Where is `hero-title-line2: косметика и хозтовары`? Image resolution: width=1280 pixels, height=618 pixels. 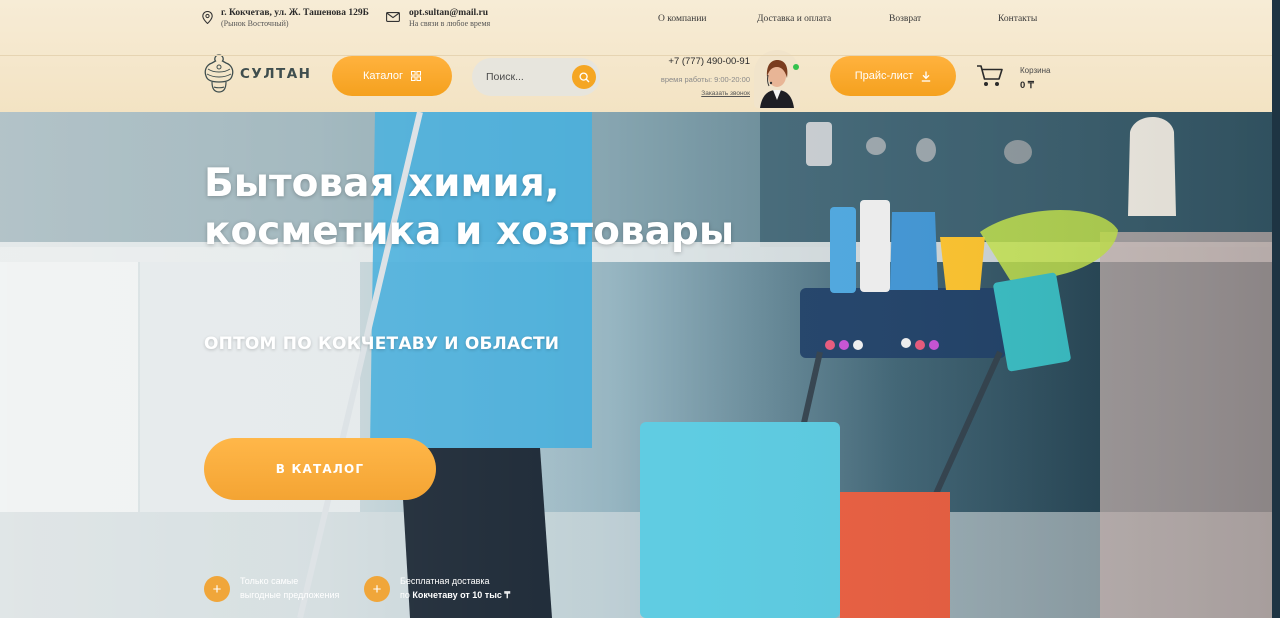 hero-title-line2: косметика и хозтовары is located at coordinates (469, 231).